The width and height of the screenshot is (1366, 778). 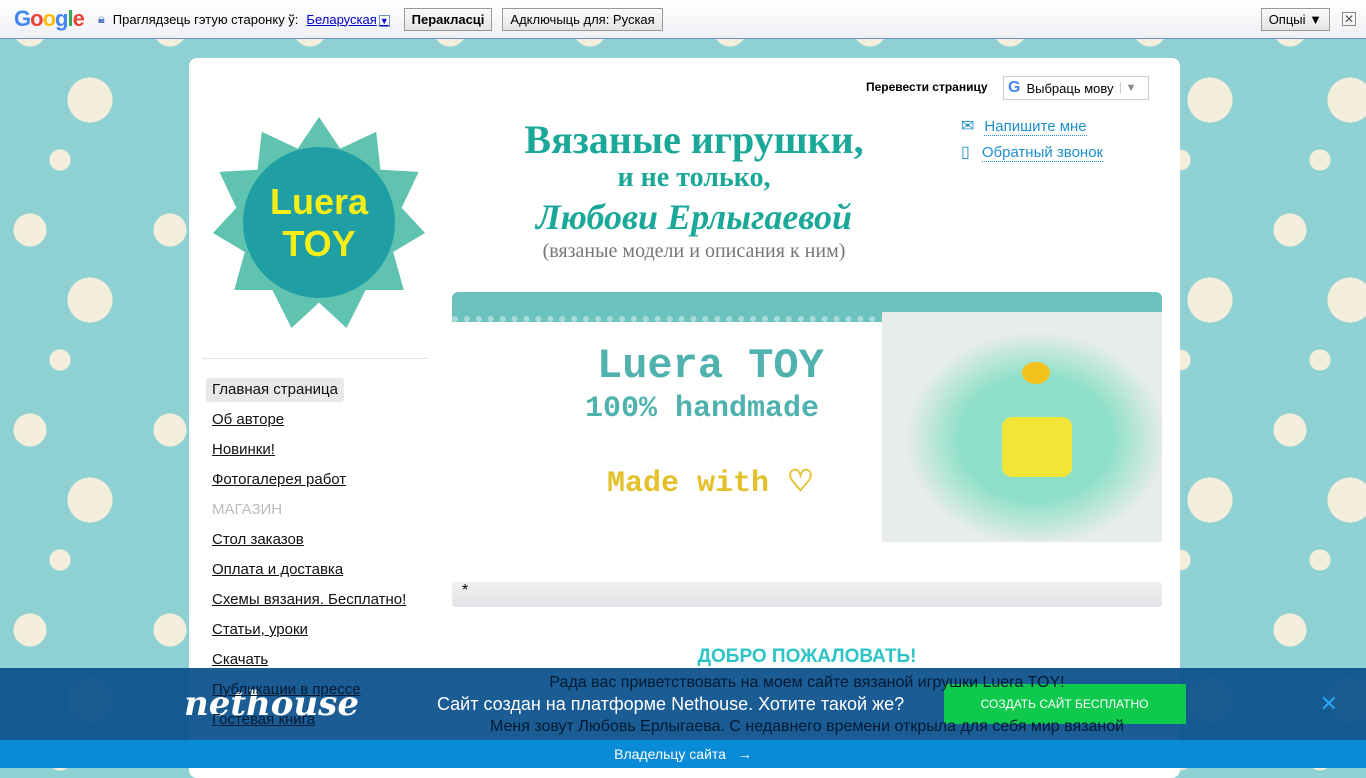 I want to click on google-logo: Google, so click(x=49, y=18).